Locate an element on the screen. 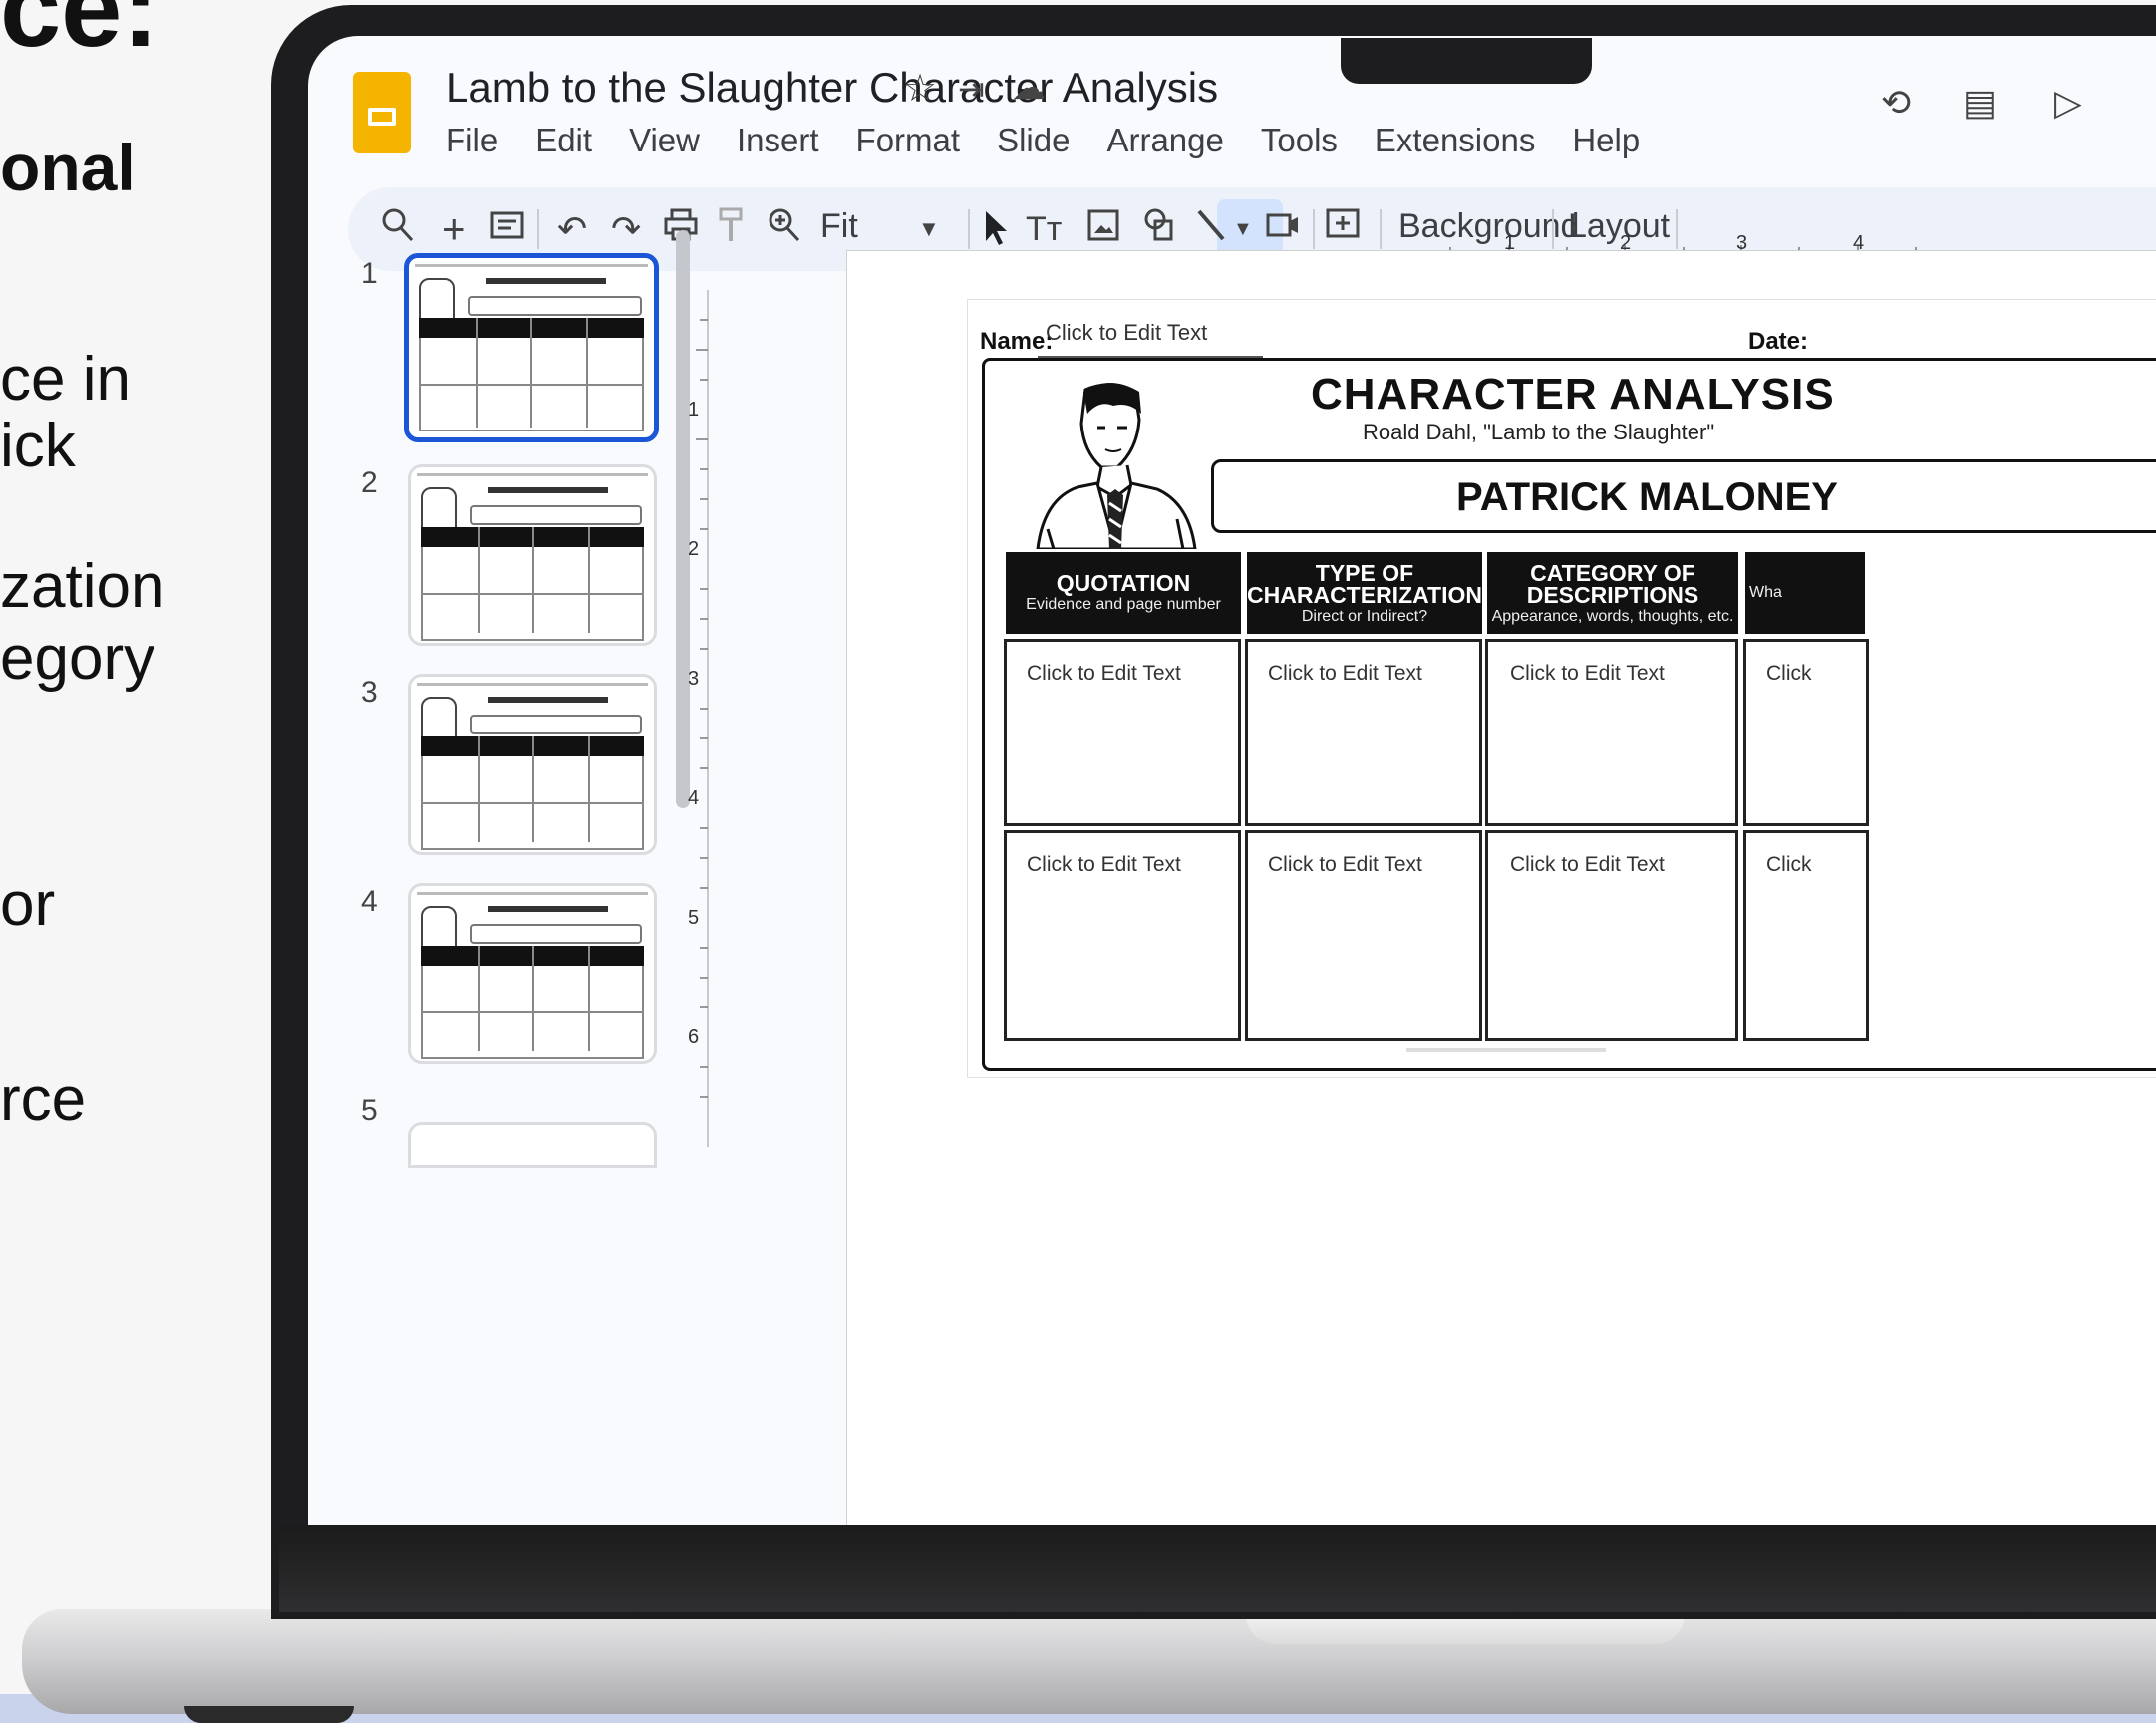  menu-slide: Slide is located at coordinates (1033, 140).